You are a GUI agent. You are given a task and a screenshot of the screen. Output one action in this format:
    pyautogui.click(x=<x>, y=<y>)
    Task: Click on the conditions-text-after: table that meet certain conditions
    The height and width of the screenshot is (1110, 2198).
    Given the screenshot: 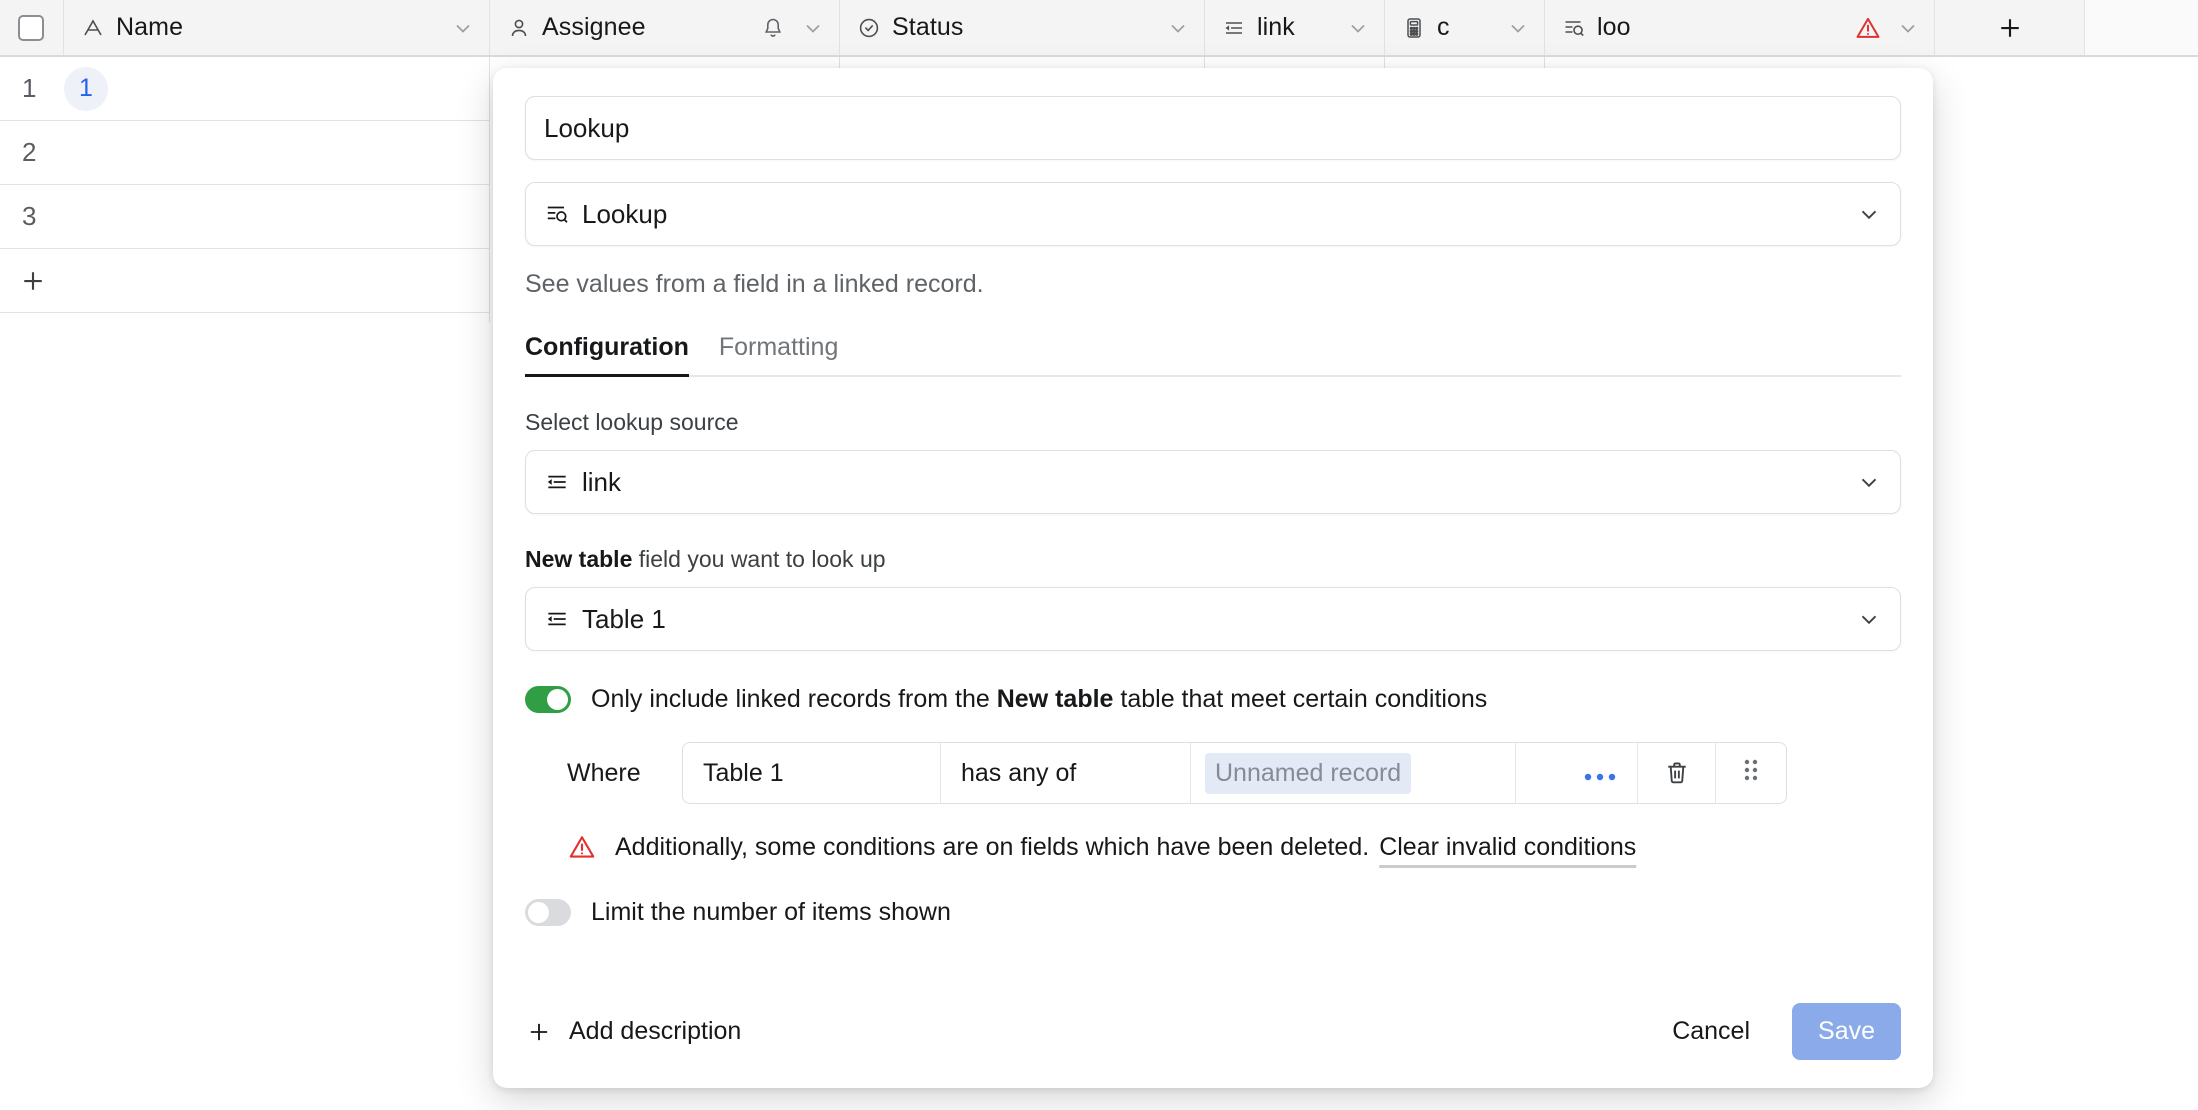 What is the action you would take?
    pyautogui.click(x=1300, y=699)
    